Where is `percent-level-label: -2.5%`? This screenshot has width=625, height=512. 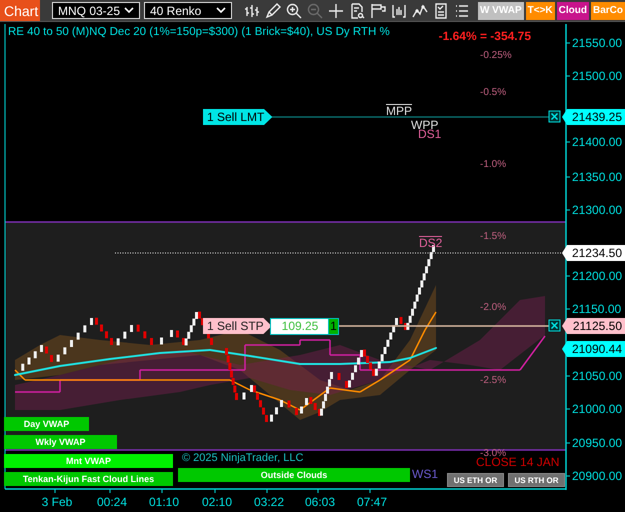
percent-level-label: -2.5% is located at coordinates (493, 380).